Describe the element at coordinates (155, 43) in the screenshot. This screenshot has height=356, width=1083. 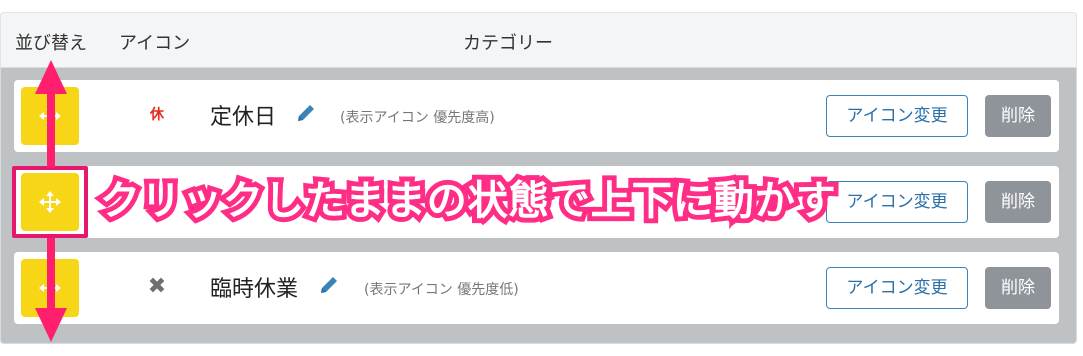
I see `header-icon: アイコン` at that location.